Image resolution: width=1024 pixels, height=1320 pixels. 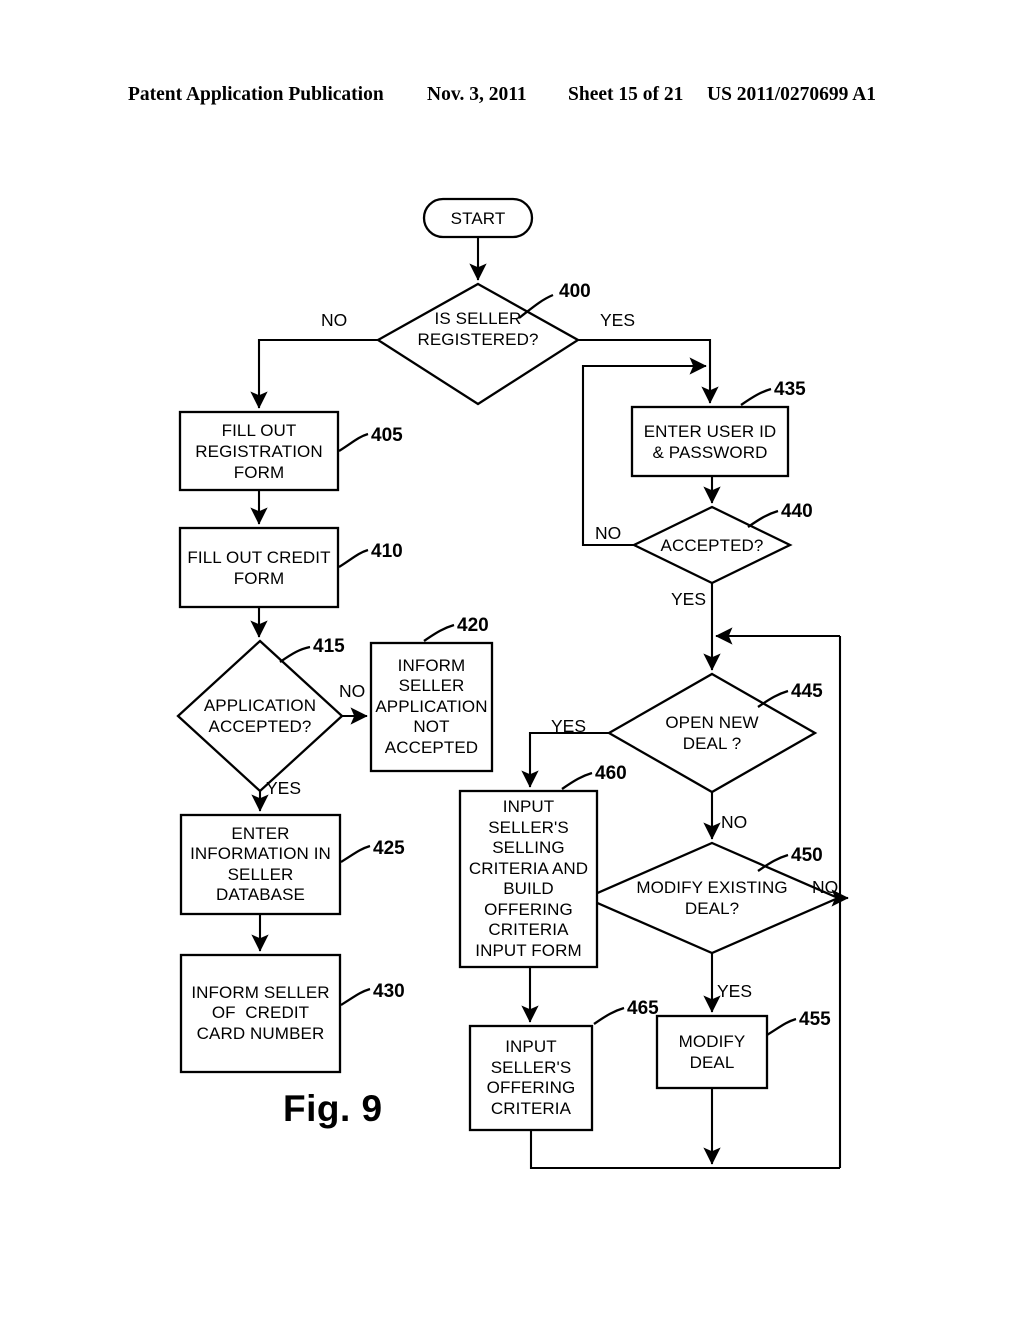 I want to click on node-425-shape, so click(x=260, y=864).